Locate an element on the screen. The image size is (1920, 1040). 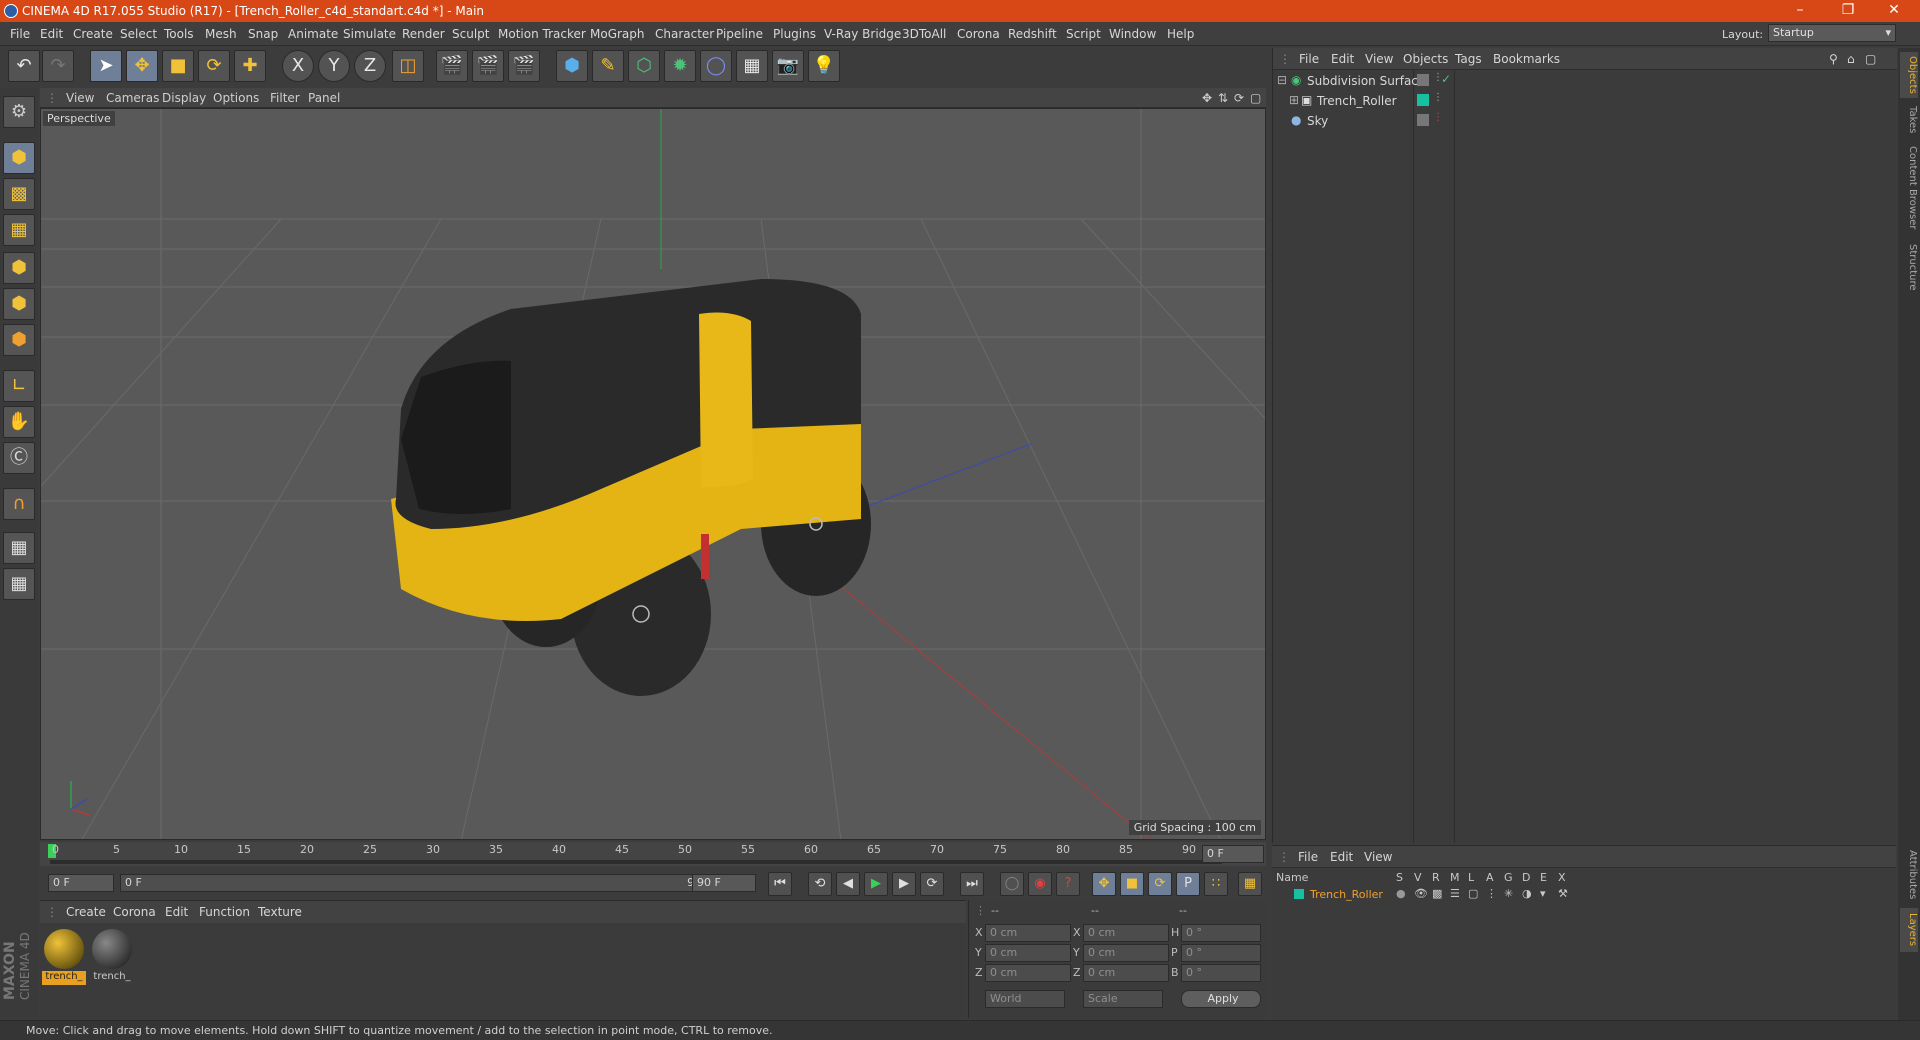
coordinate-space-select: World is located at coordinates (1025, 999).